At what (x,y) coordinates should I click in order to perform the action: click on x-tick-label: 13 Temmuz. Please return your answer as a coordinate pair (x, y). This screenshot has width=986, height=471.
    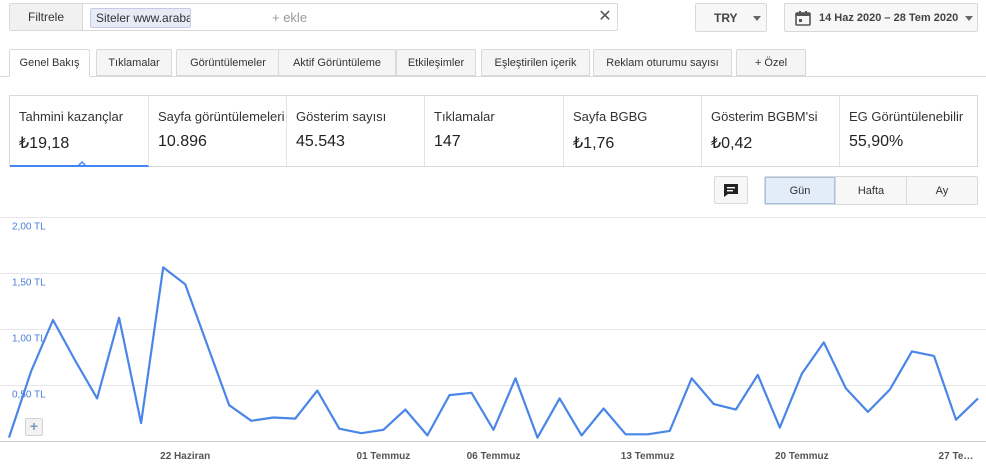
    Looking at the image, I should click on (648, 456).